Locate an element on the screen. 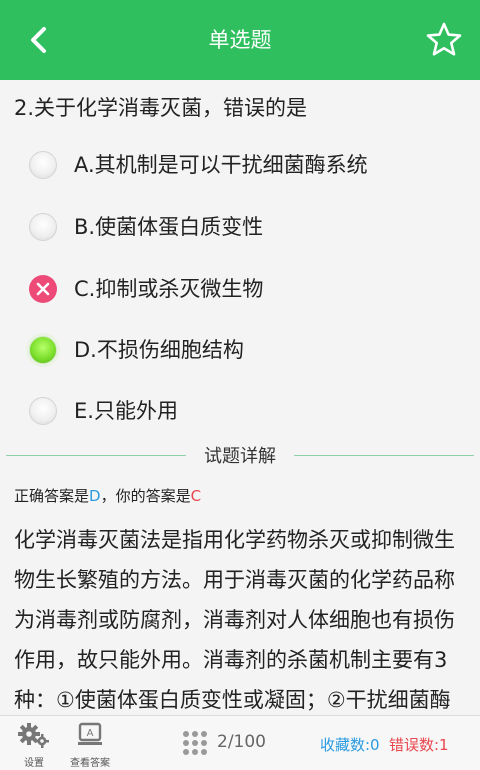 This screenshot has width=480, height=770. answer-card-icon: A is located at coordinates (90, 733).